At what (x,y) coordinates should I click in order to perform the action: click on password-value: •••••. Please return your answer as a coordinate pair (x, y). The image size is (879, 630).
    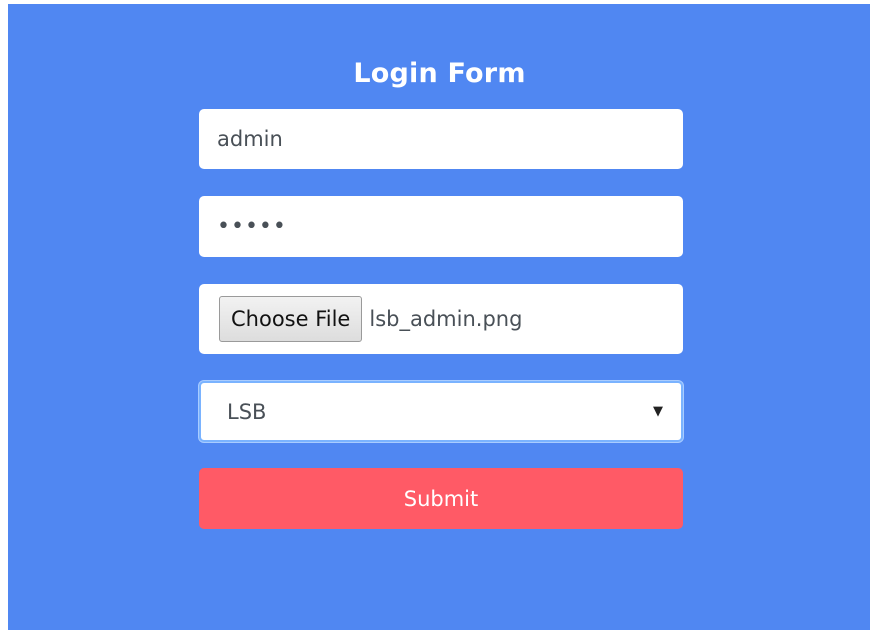
    Looking at the image, I should click on (252, 226).